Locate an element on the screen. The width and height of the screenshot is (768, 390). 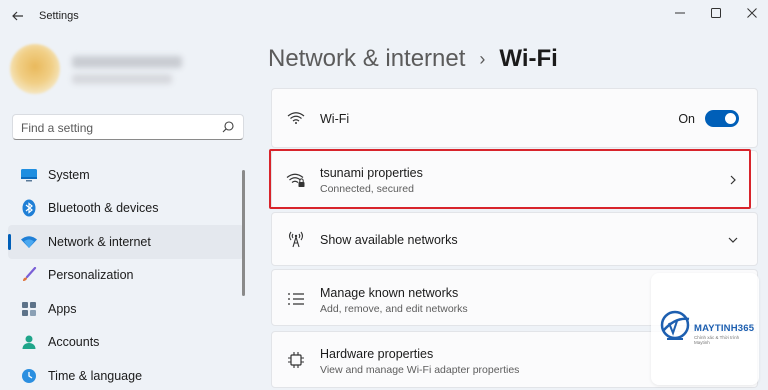
breadcrumb: Network & internet › Wi-Fi is located at coordinates (413, 59).